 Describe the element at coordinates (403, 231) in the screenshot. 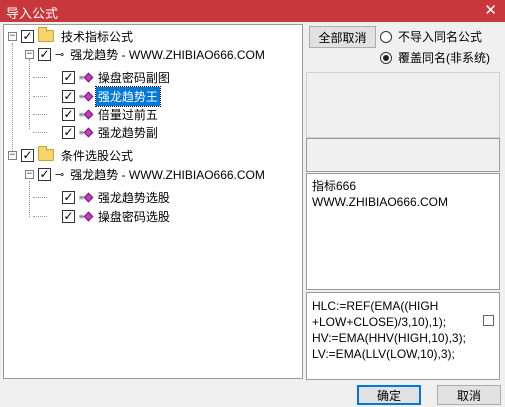

I see `formula-description: 指标666 WWW.ZHIBIAO666.COM` at that location.